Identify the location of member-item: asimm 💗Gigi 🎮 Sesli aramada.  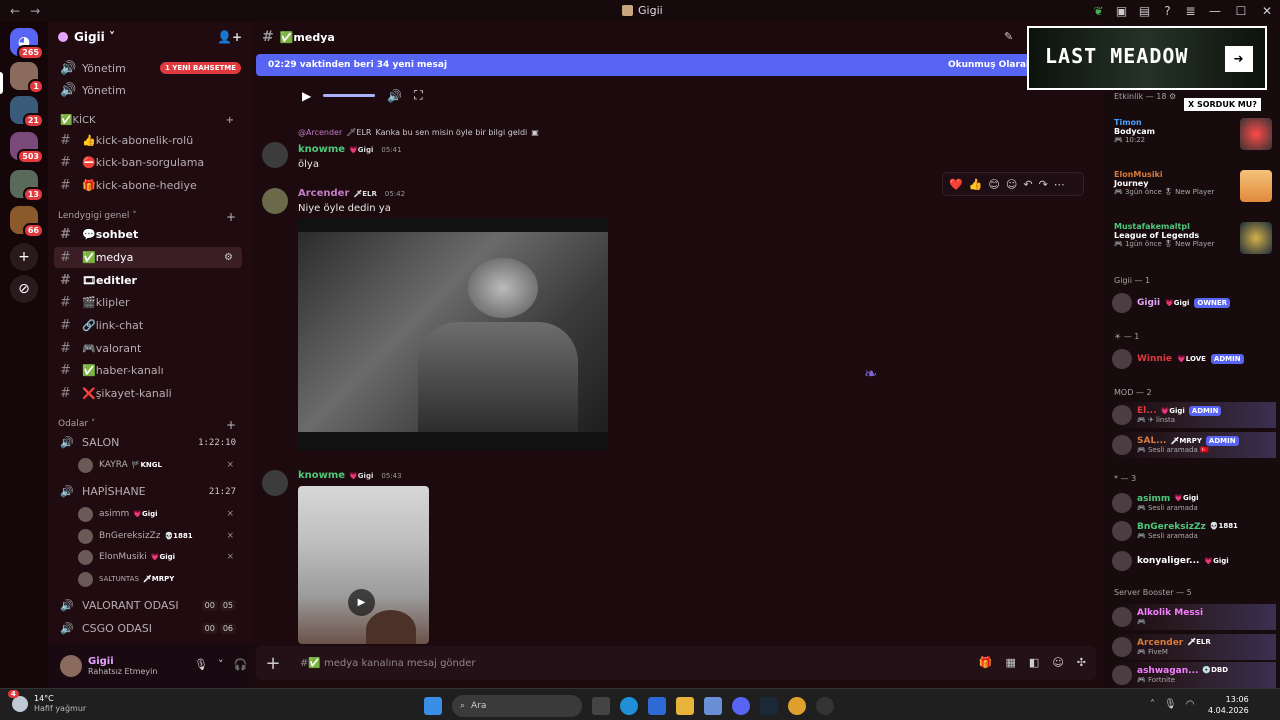
(1194, 503).